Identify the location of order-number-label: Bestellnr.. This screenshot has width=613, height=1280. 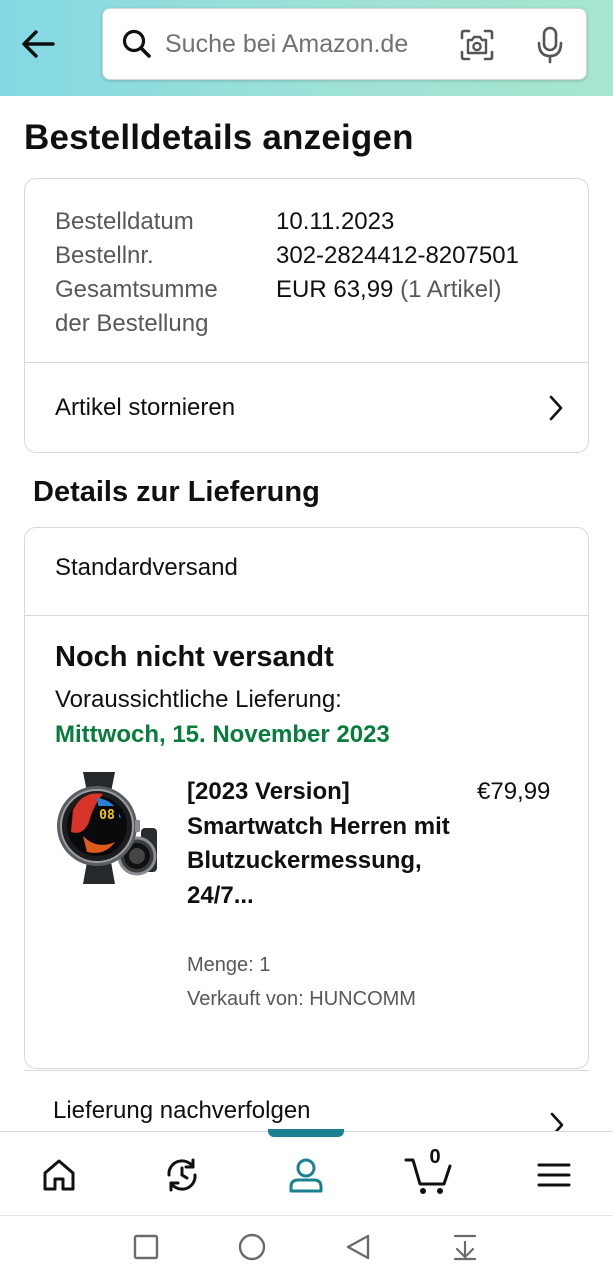
(104, 255).